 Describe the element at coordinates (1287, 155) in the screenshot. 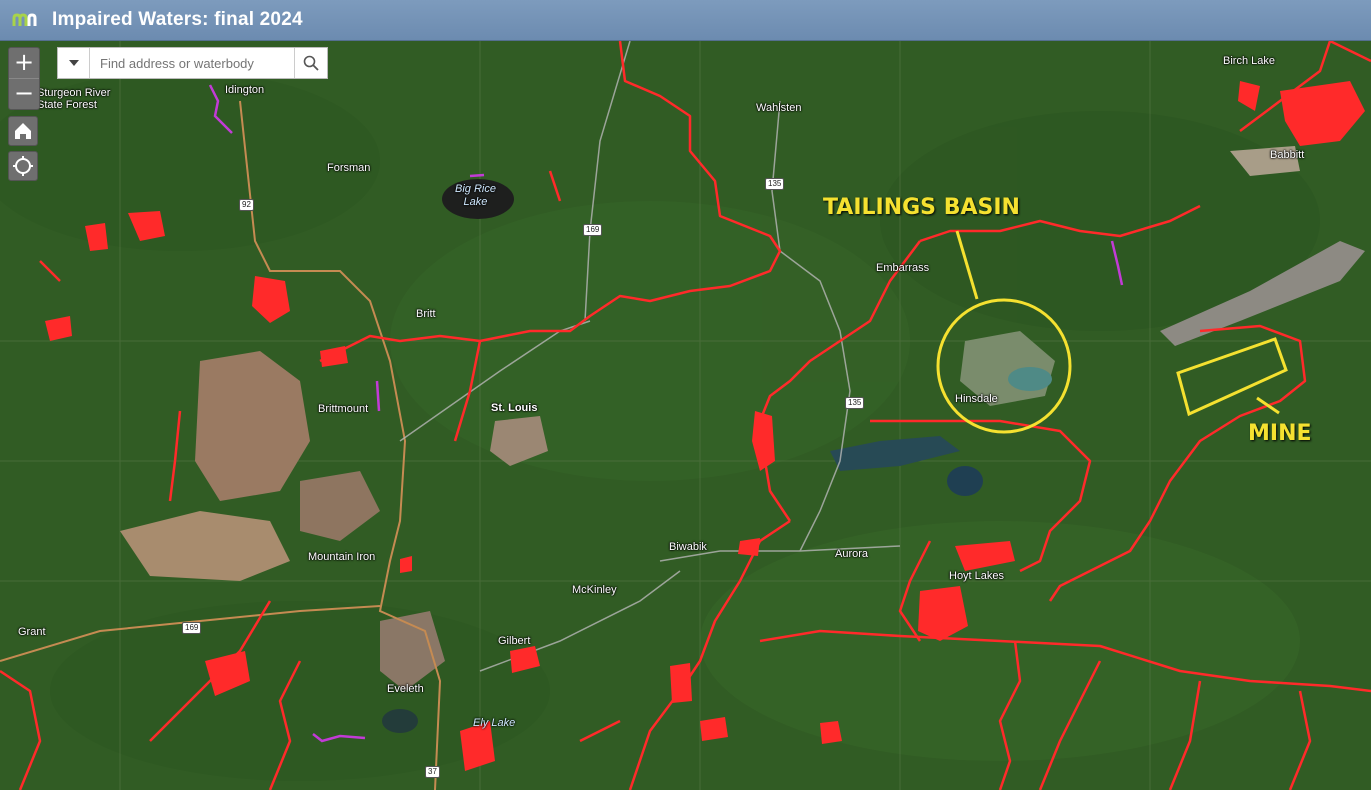

I see `label-babbitt: Babbitt` at that location.